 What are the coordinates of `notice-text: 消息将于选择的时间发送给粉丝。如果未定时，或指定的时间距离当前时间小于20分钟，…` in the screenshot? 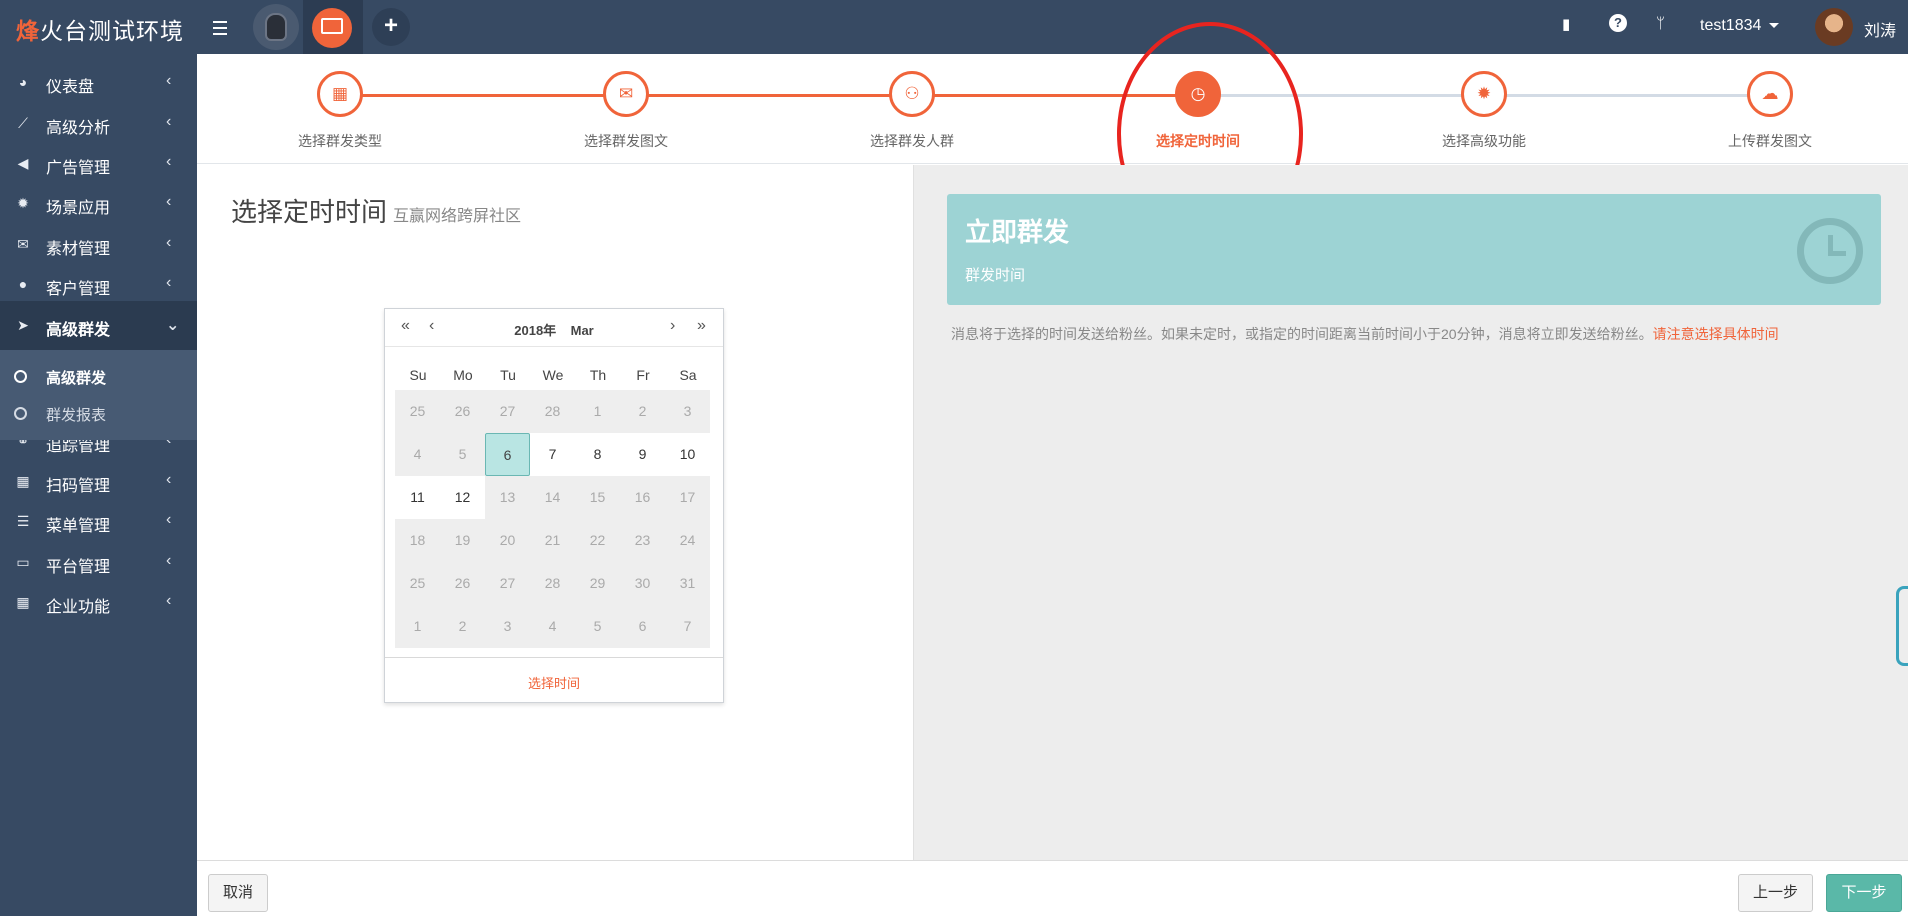 It's located at (1302, 334).